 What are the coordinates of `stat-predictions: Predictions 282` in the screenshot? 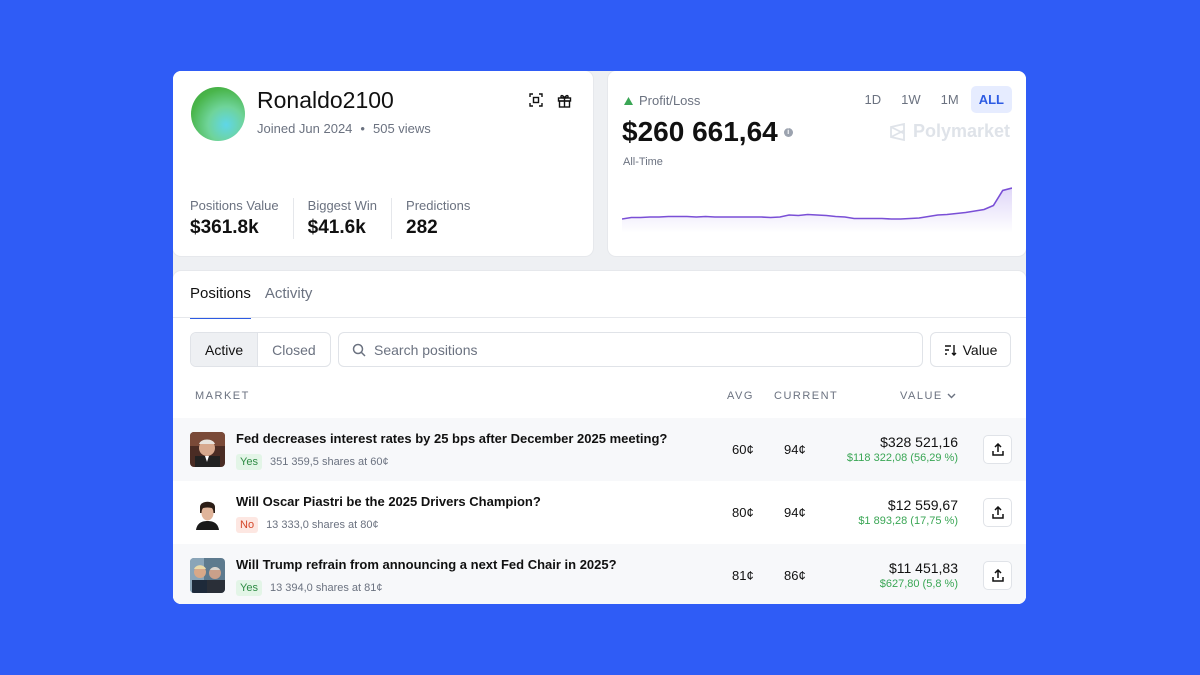 It's located at (445, 218).